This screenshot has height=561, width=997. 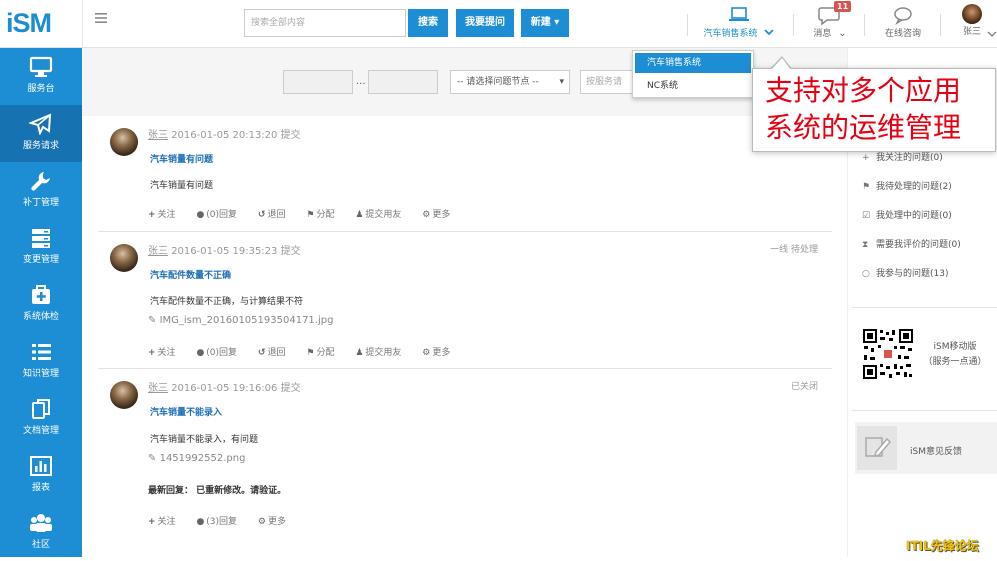 What do you see at coordinates (41, 247) in the screenshot?
I see `sidebar-item-change: 变更管理` at bounding box center [41, 247].